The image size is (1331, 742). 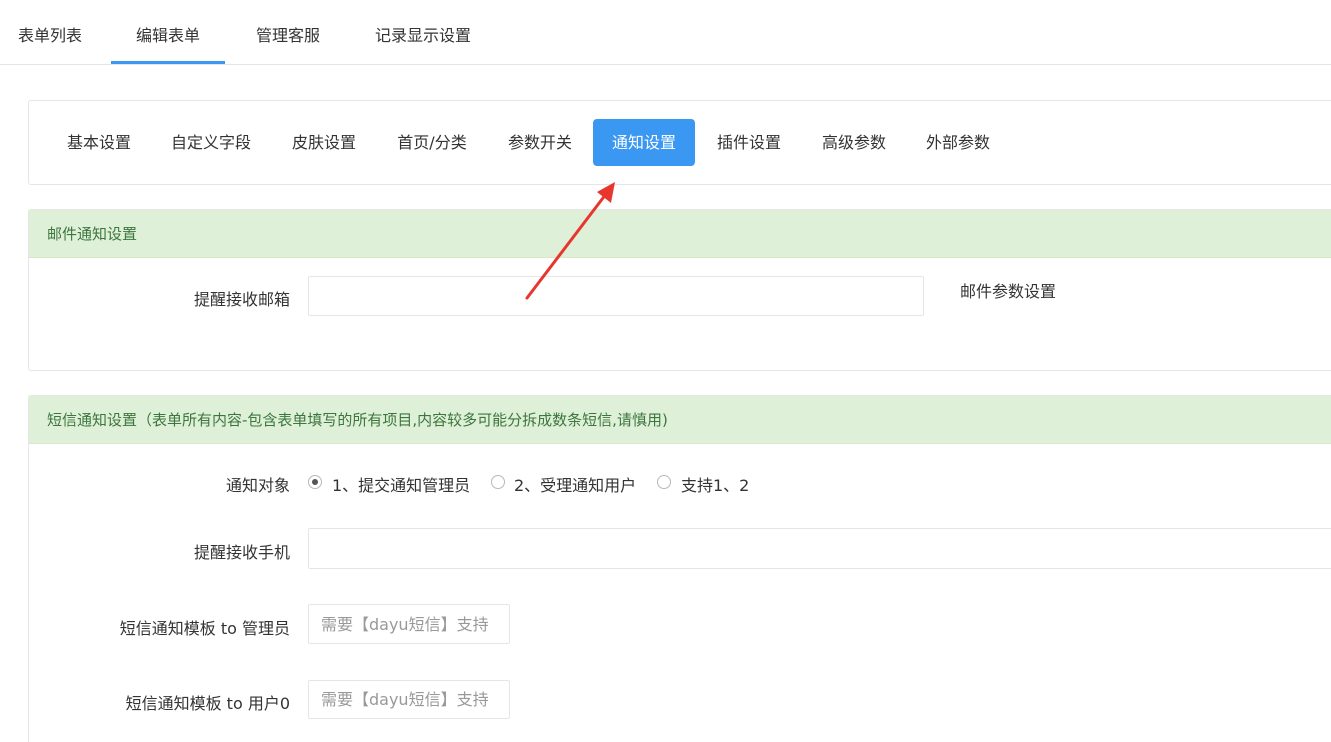 I want to click on tab-manage-service: 管理客服, so click(x=288, y=32).